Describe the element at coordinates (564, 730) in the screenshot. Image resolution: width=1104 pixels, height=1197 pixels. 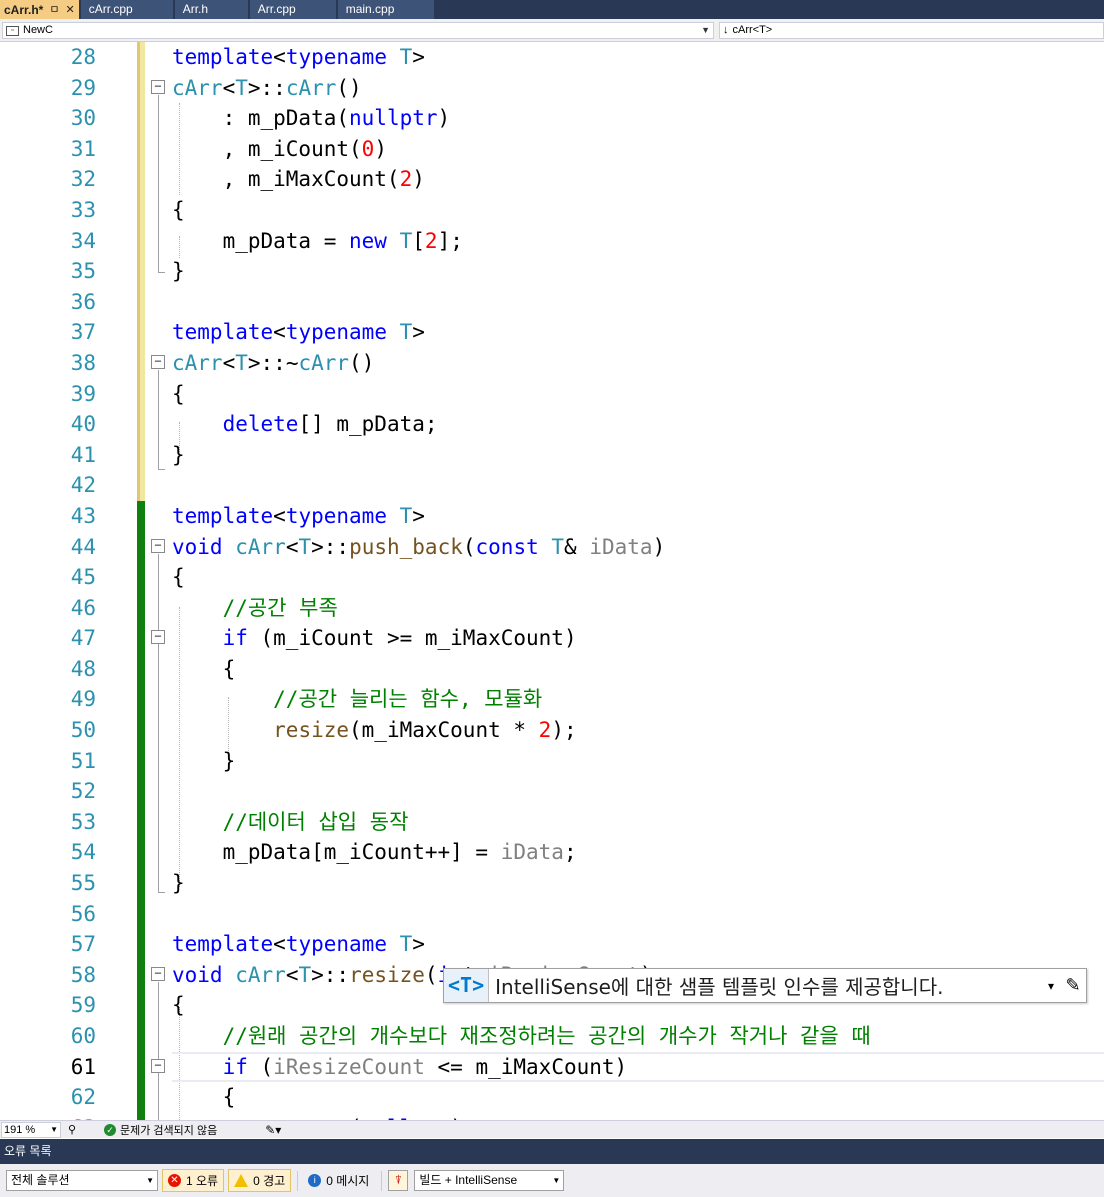
I see `code-token: );` at that location.